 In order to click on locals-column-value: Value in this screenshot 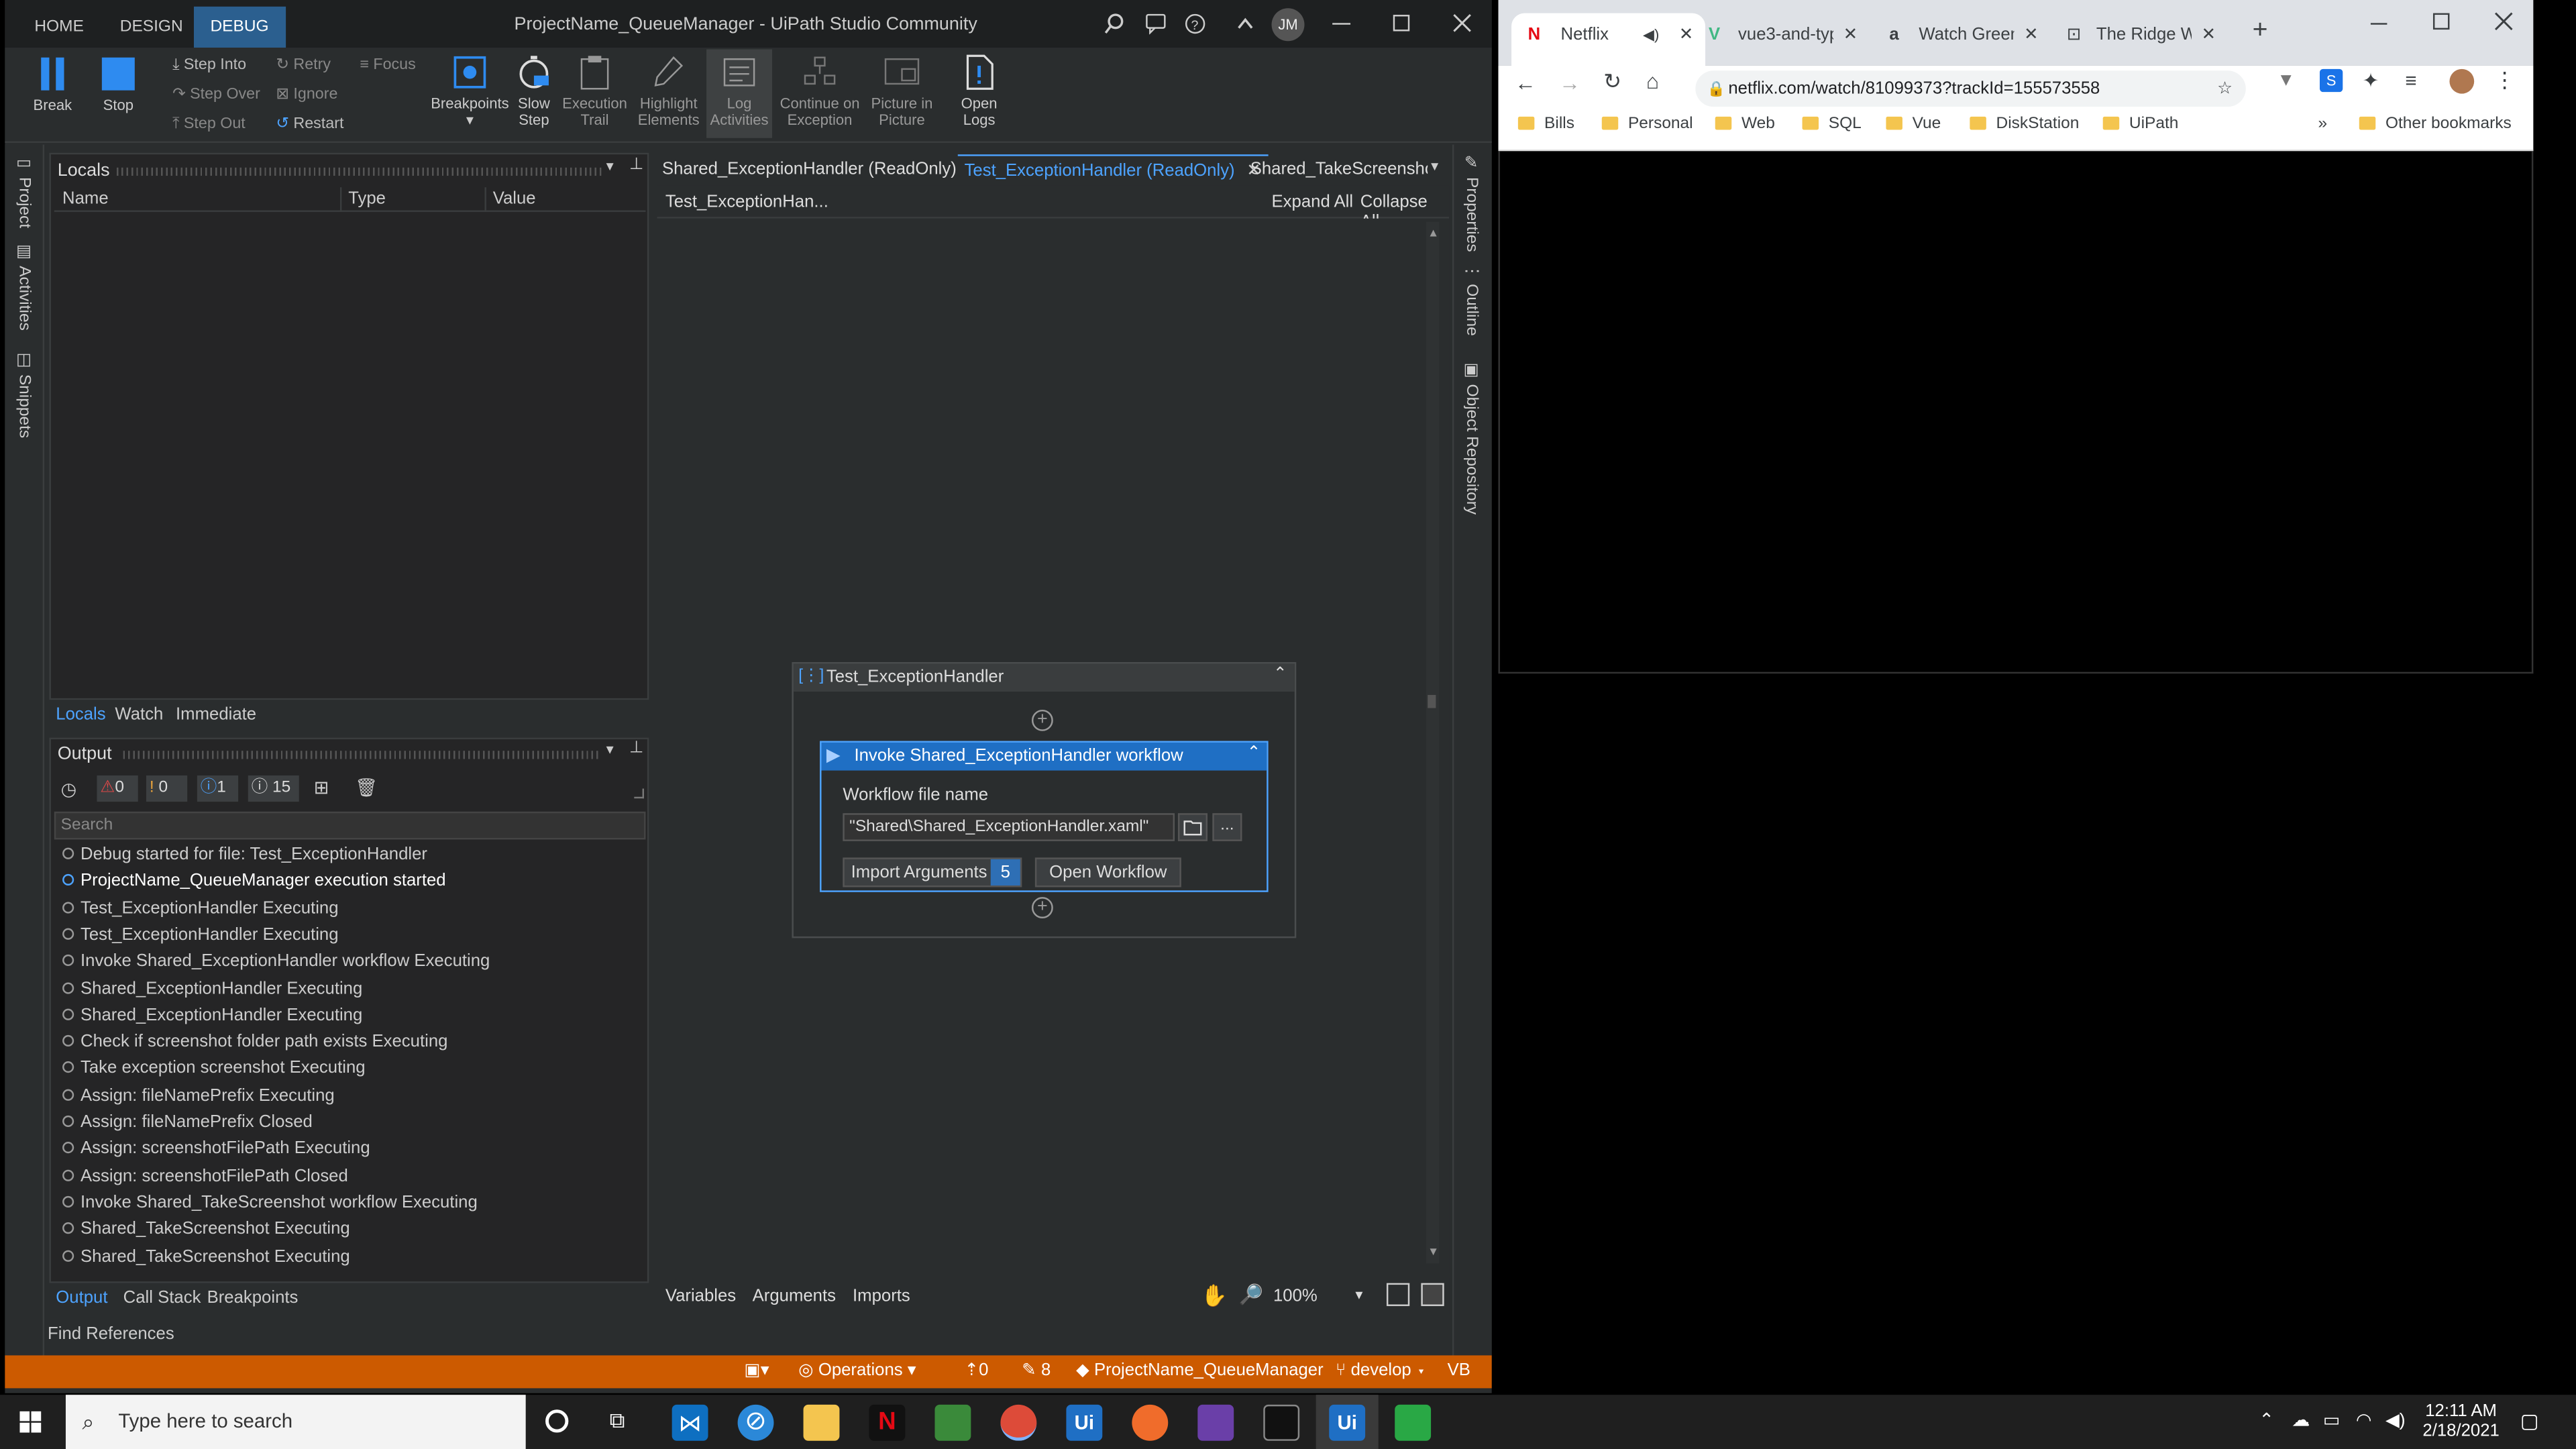, I will do `click(514, 199)`.